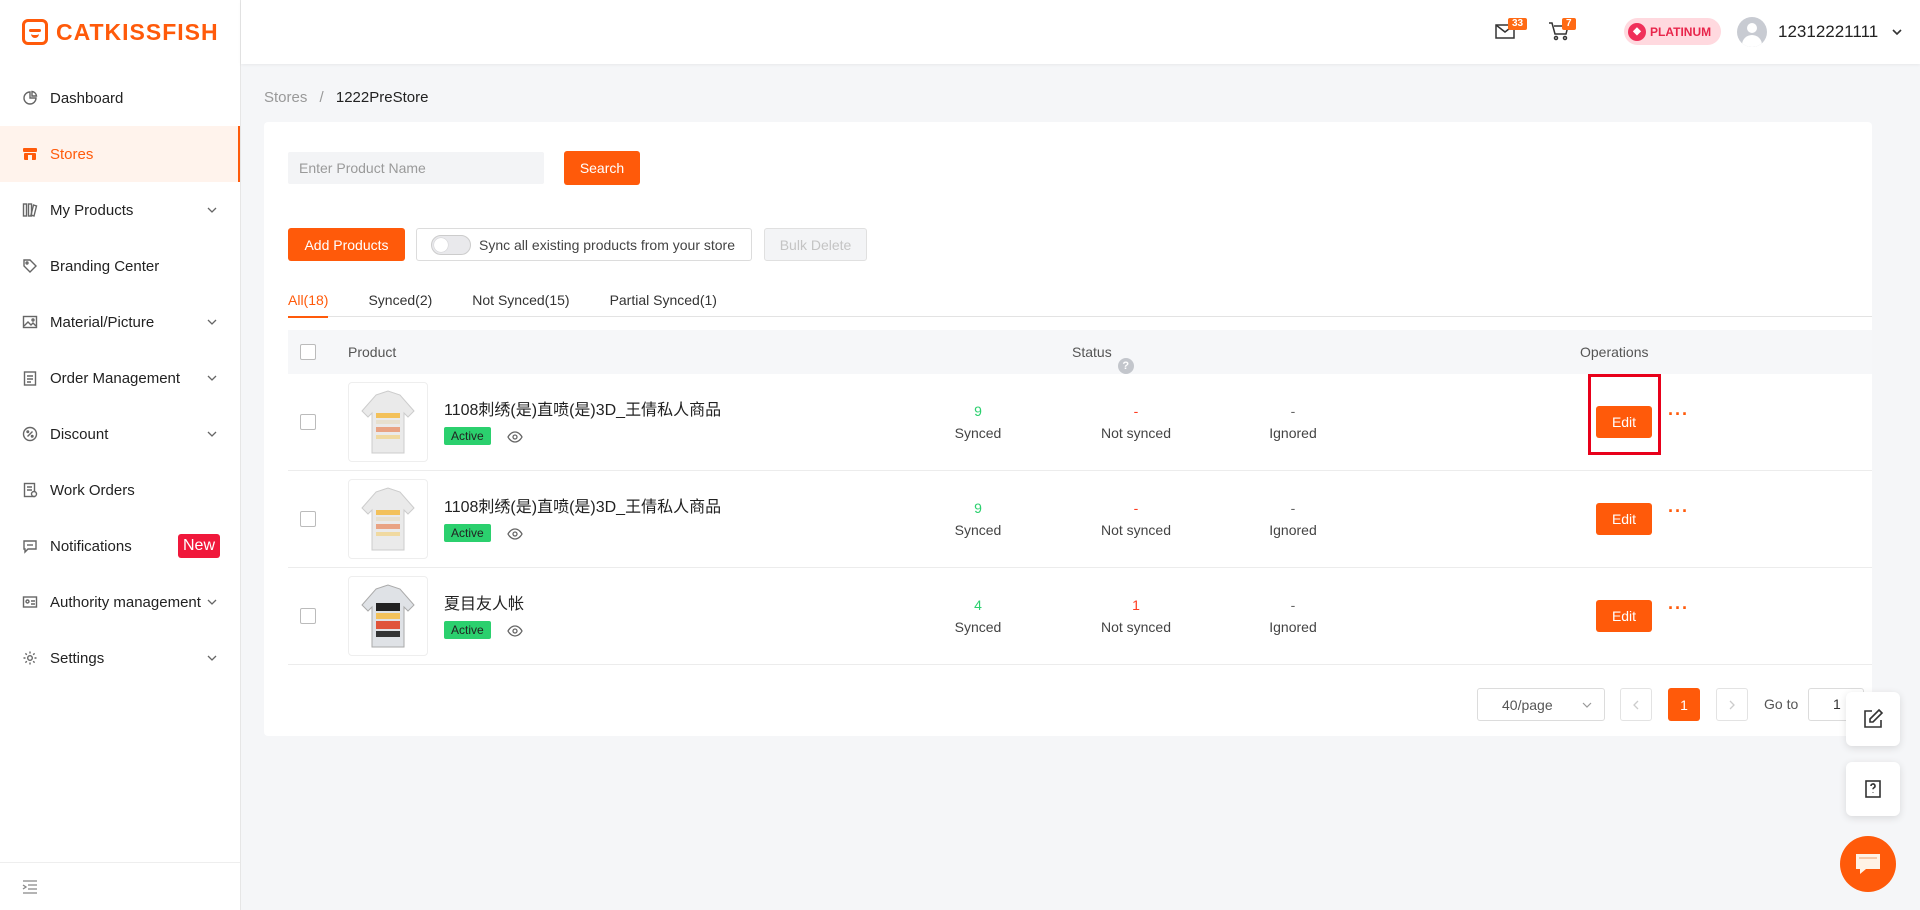  I want to click on sidebar-item-notifications: Notifications New, so click(120, 546).